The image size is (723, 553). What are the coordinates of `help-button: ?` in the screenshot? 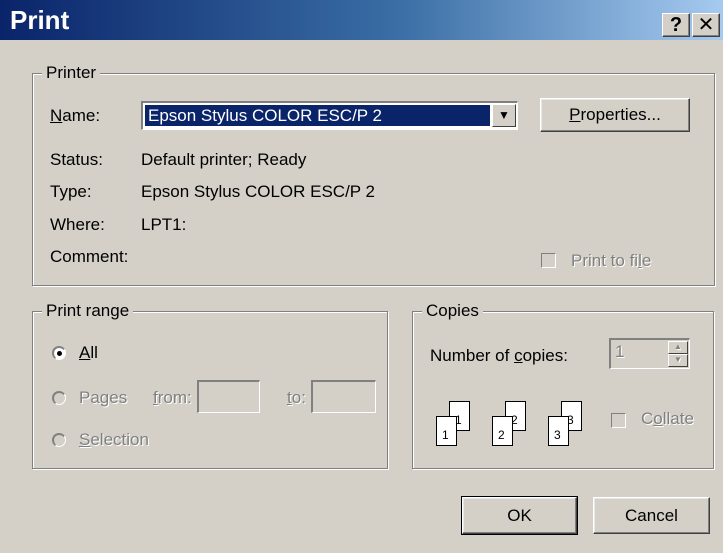 It's located at (676, 25).